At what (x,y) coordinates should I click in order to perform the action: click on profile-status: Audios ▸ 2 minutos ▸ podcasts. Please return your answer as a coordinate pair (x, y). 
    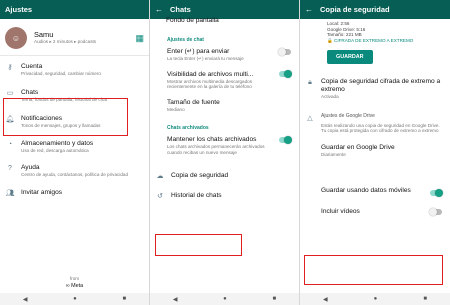
    Looking at the image, I should click on (65, 42).